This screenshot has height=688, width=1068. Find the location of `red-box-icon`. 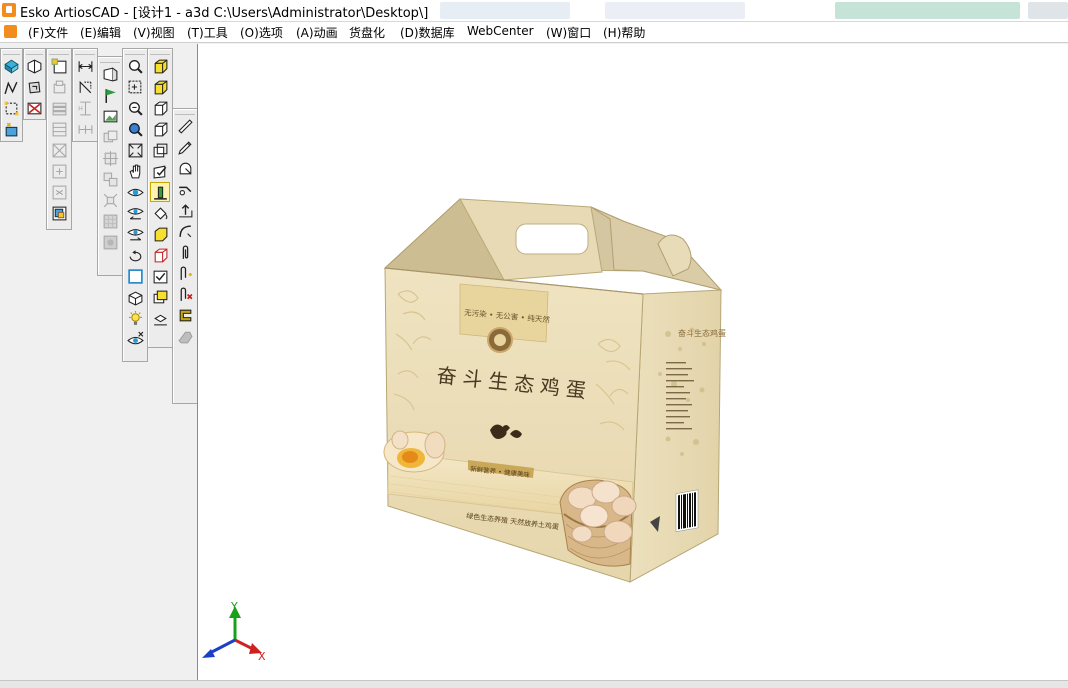

red-box-icon is located at coordinates (160, 255).